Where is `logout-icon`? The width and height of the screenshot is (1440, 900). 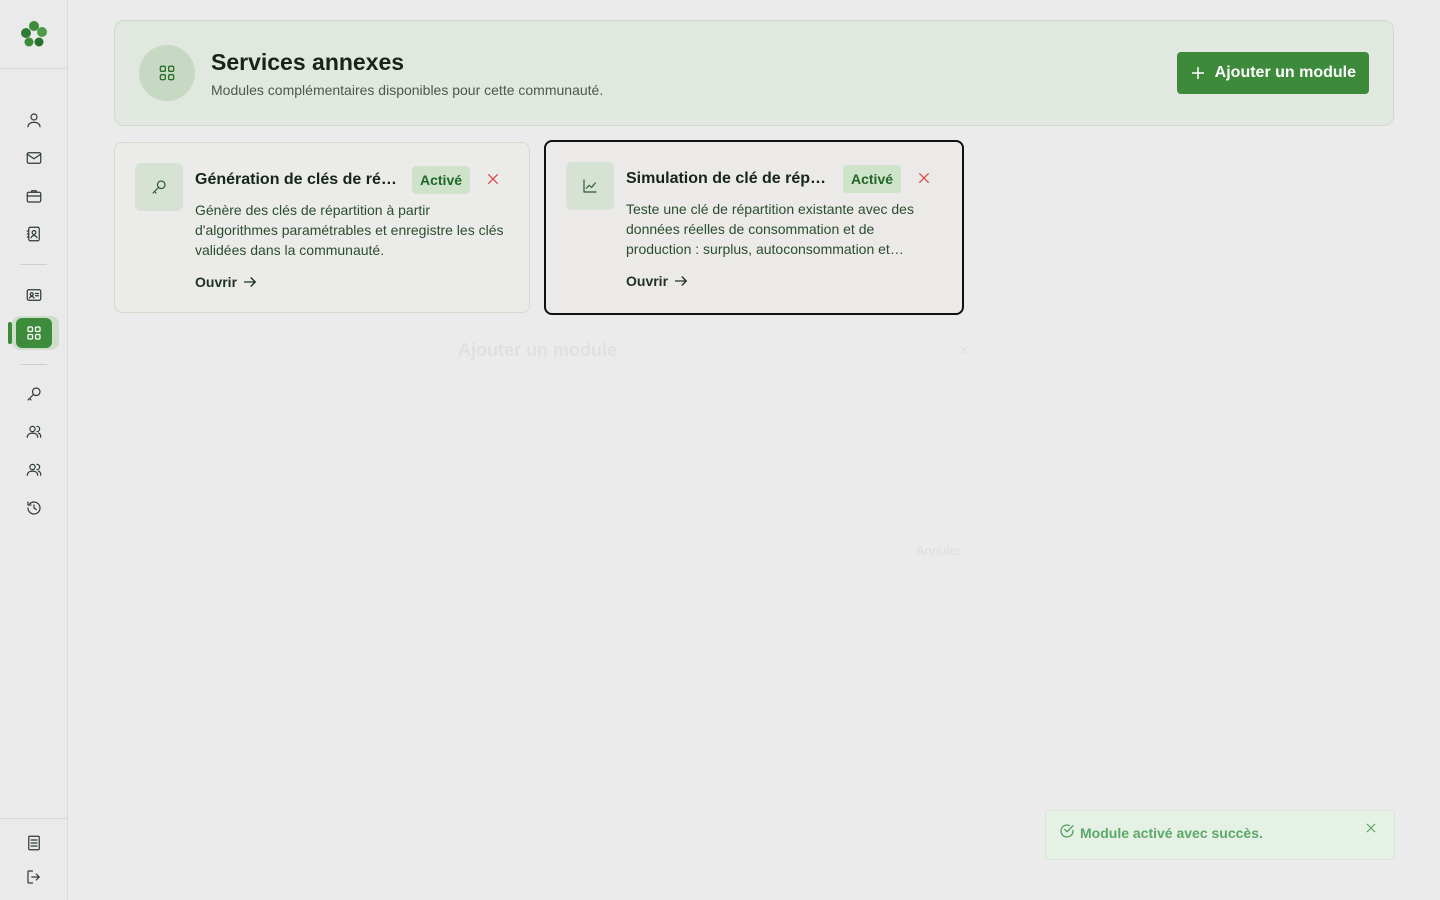
logout-icon is located at coordinates (34, 877).